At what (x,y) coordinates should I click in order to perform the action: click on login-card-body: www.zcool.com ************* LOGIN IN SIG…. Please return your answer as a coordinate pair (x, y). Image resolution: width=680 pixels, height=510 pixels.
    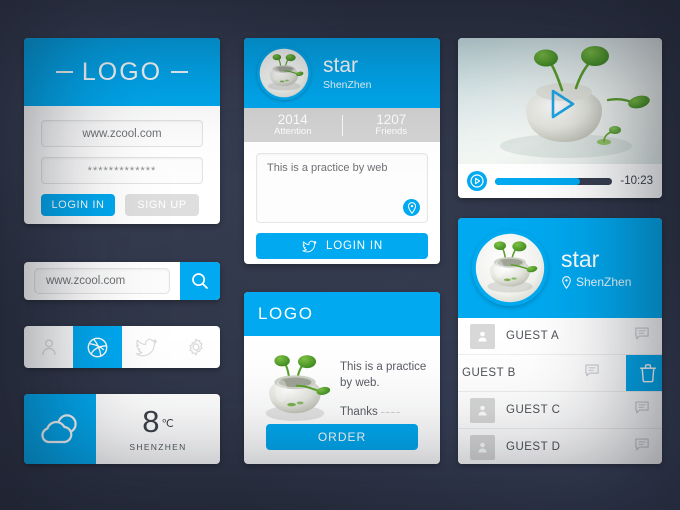
    Looking at the image, I should click on (122, 161).